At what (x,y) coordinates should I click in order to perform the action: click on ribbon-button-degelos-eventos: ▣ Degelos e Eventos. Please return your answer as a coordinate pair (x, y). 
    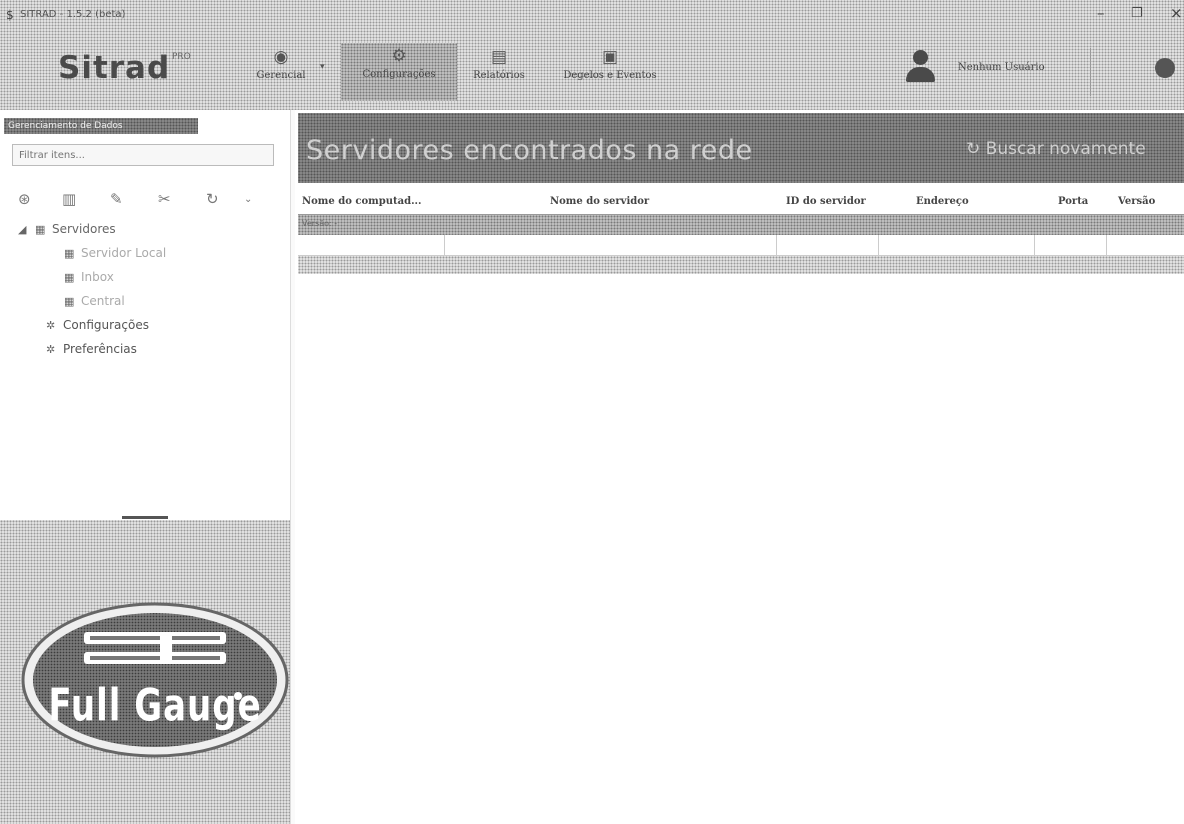
    Looking at the image, I should click on (610, 72).